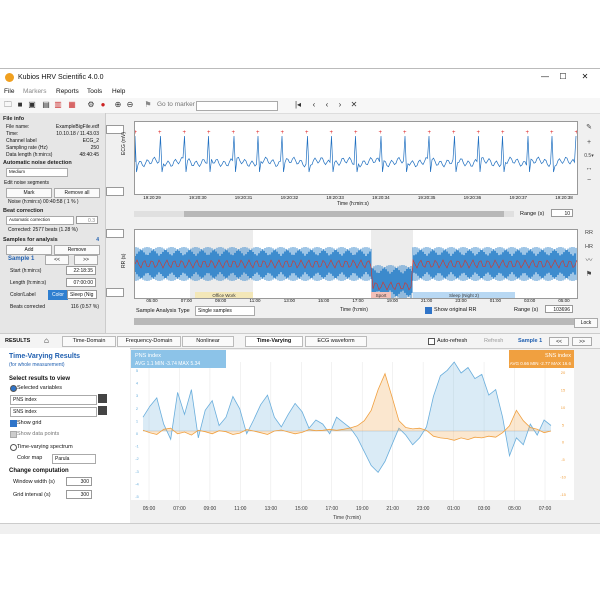  Describe the element at coordinates (586, 323) in the screenshot. I see `lock-button: Lock` at that location.